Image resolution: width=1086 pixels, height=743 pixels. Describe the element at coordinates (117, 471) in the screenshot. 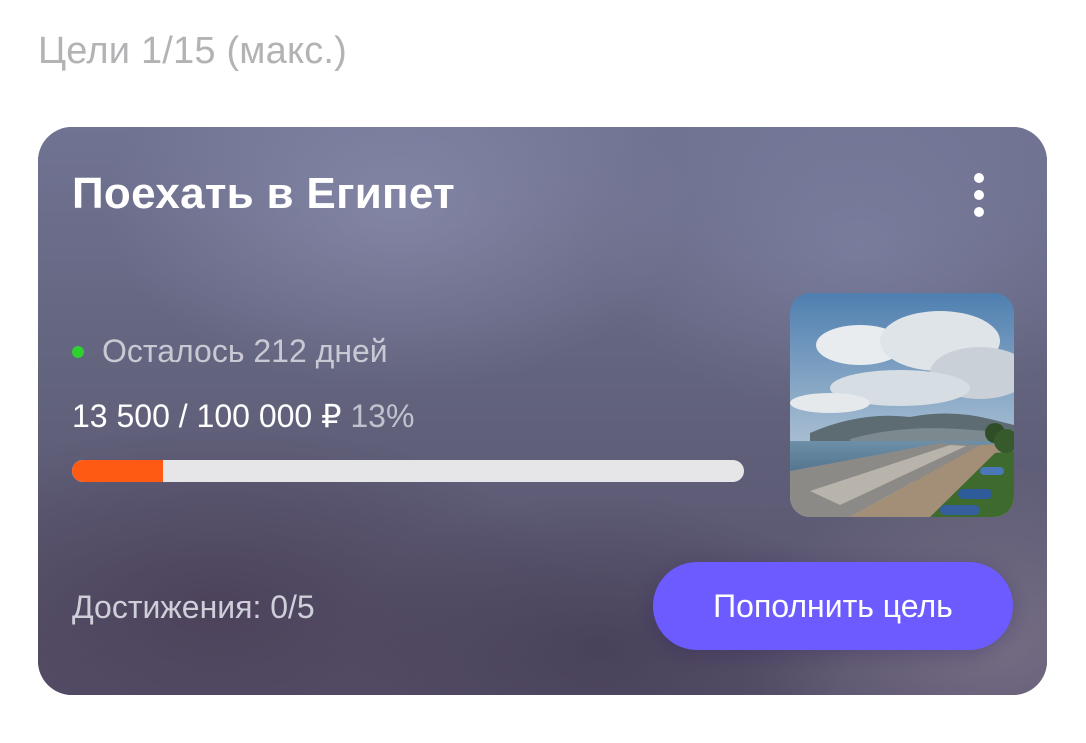

I see `progress-bar-fill` at that location.